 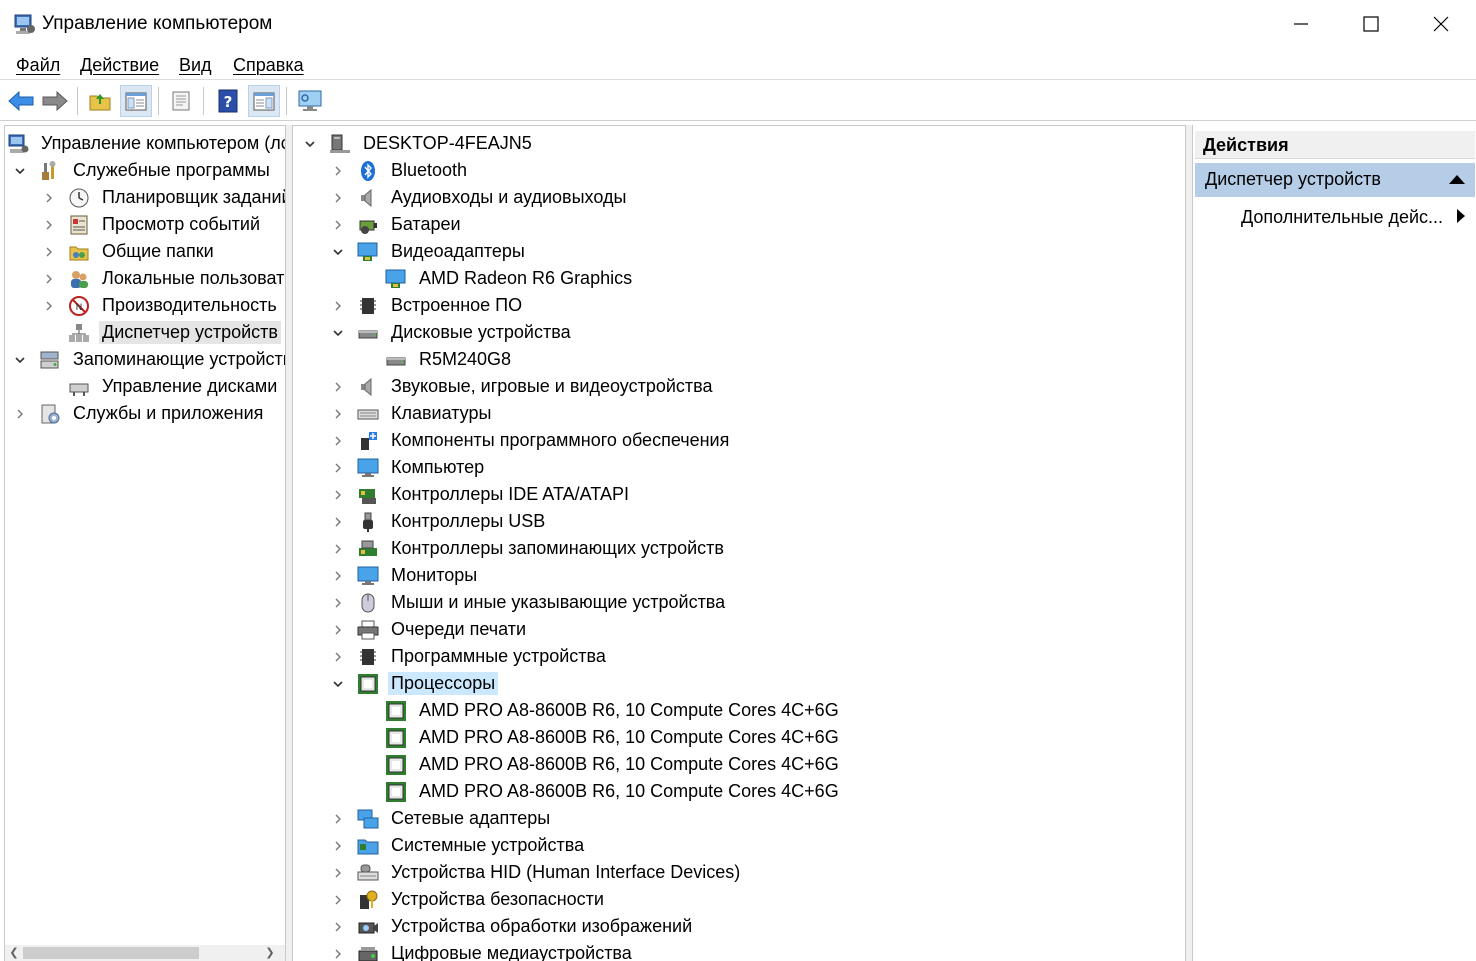 What do you see at coordinates (174, 332) in the screenshot?
I see `tree-item-device-manager: Диспетчер устройств` at bounding box center [174, 332].